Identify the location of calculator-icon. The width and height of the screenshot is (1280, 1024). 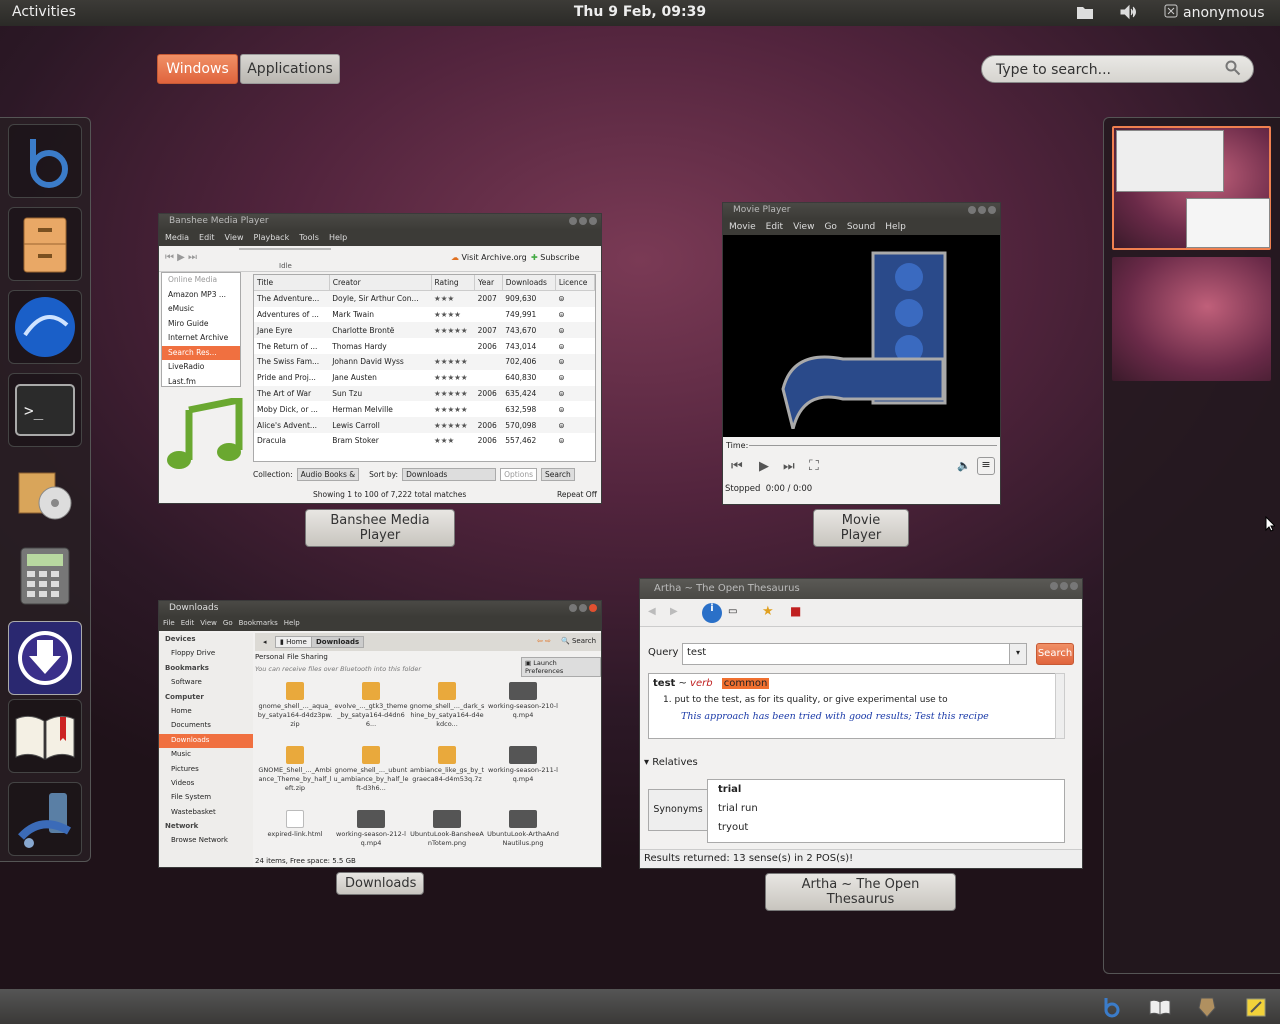
(45, 576).